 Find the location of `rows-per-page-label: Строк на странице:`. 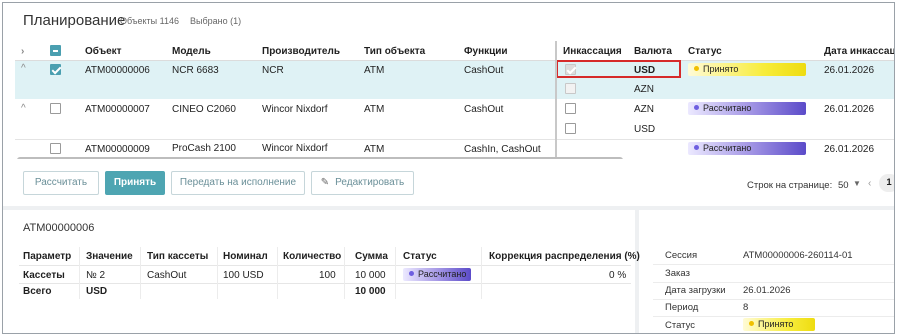

rows-per-page-label: Строк на странице: is located at coordinates (790, 185).